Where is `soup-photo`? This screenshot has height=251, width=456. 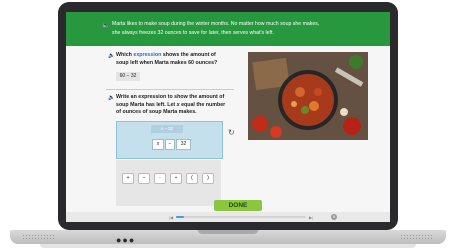 soup-photo is located at coordinates (308, 96).